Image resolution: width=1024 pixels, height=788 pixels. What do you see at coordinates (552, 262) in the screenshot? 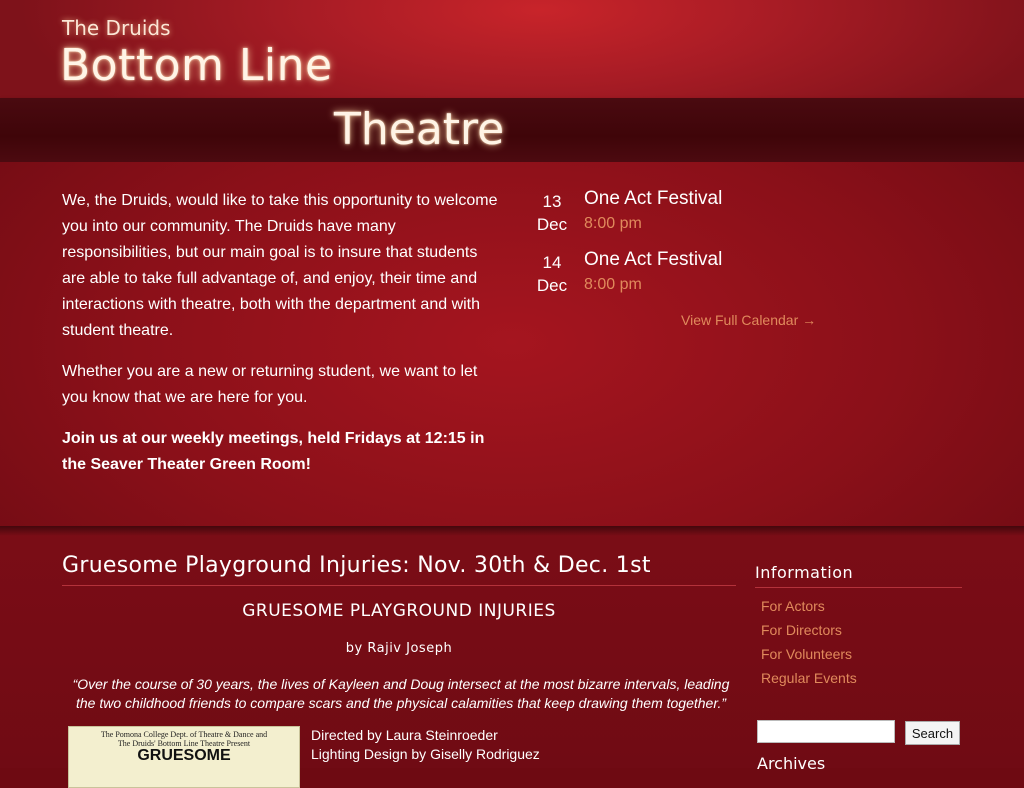
I see `event-day: 14` at bounding box center [552, 262].